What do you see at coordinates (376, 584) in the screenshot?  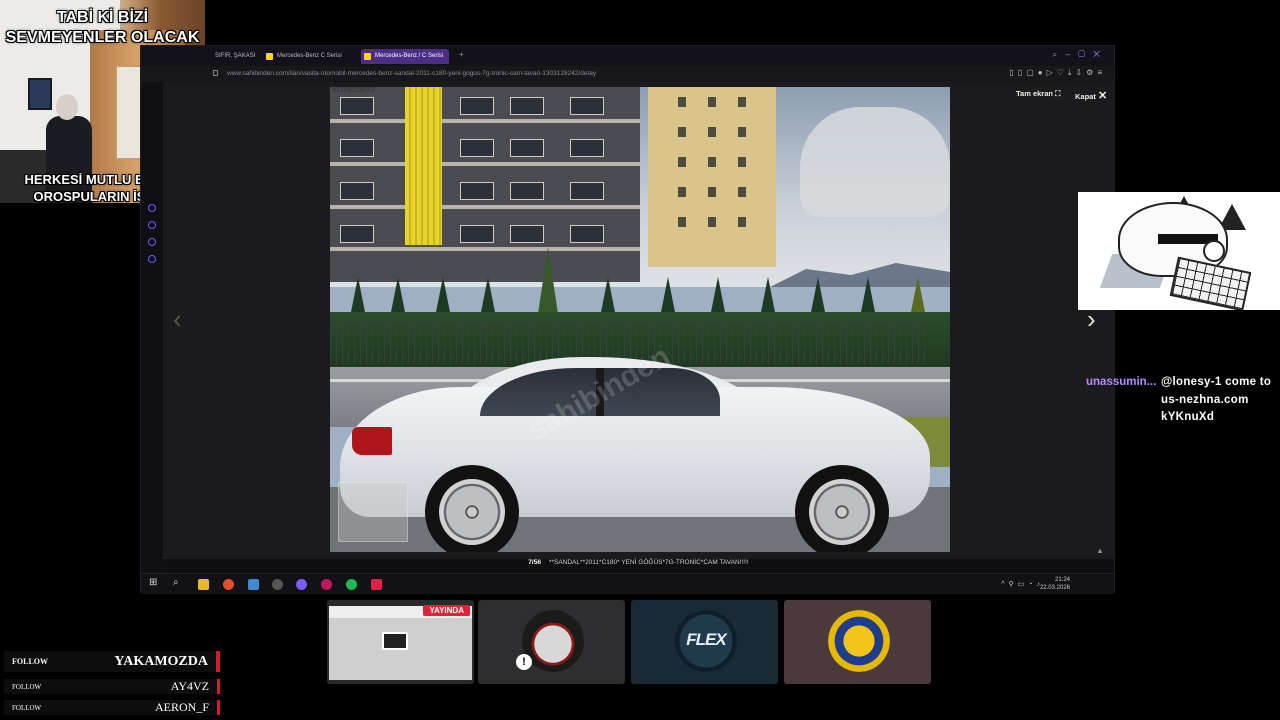 I see `app-icon` at bounding box center [376, 584].